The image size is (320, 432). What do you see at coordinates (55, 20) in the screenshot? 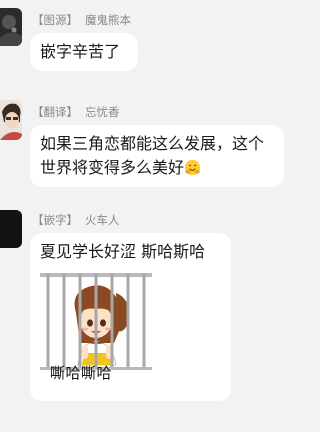
I see `sender-tag: 【图源】` at bounding box center [55, 20].